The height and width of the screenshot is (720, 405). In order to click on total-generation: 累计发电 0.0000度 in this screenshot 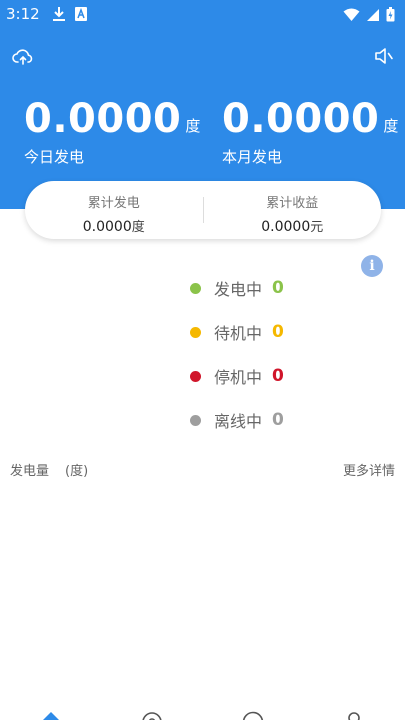, I will do `click(114, 210)`.